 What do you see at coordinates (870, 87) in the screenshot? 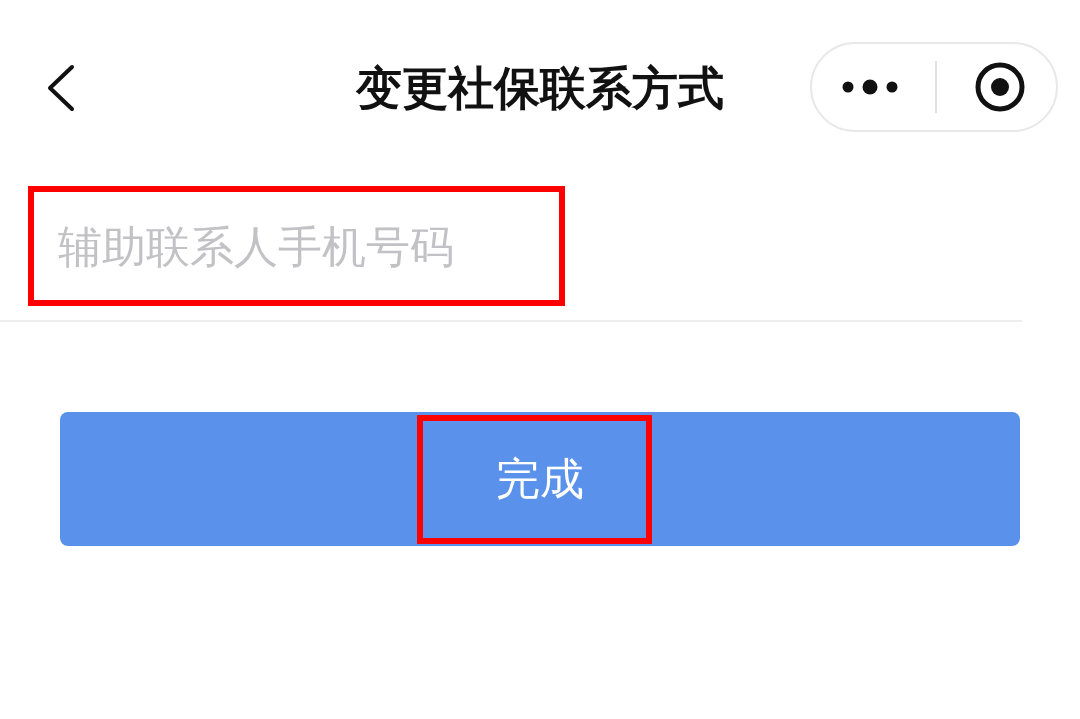
I see `more-icon` at bounding box center [870, 87].